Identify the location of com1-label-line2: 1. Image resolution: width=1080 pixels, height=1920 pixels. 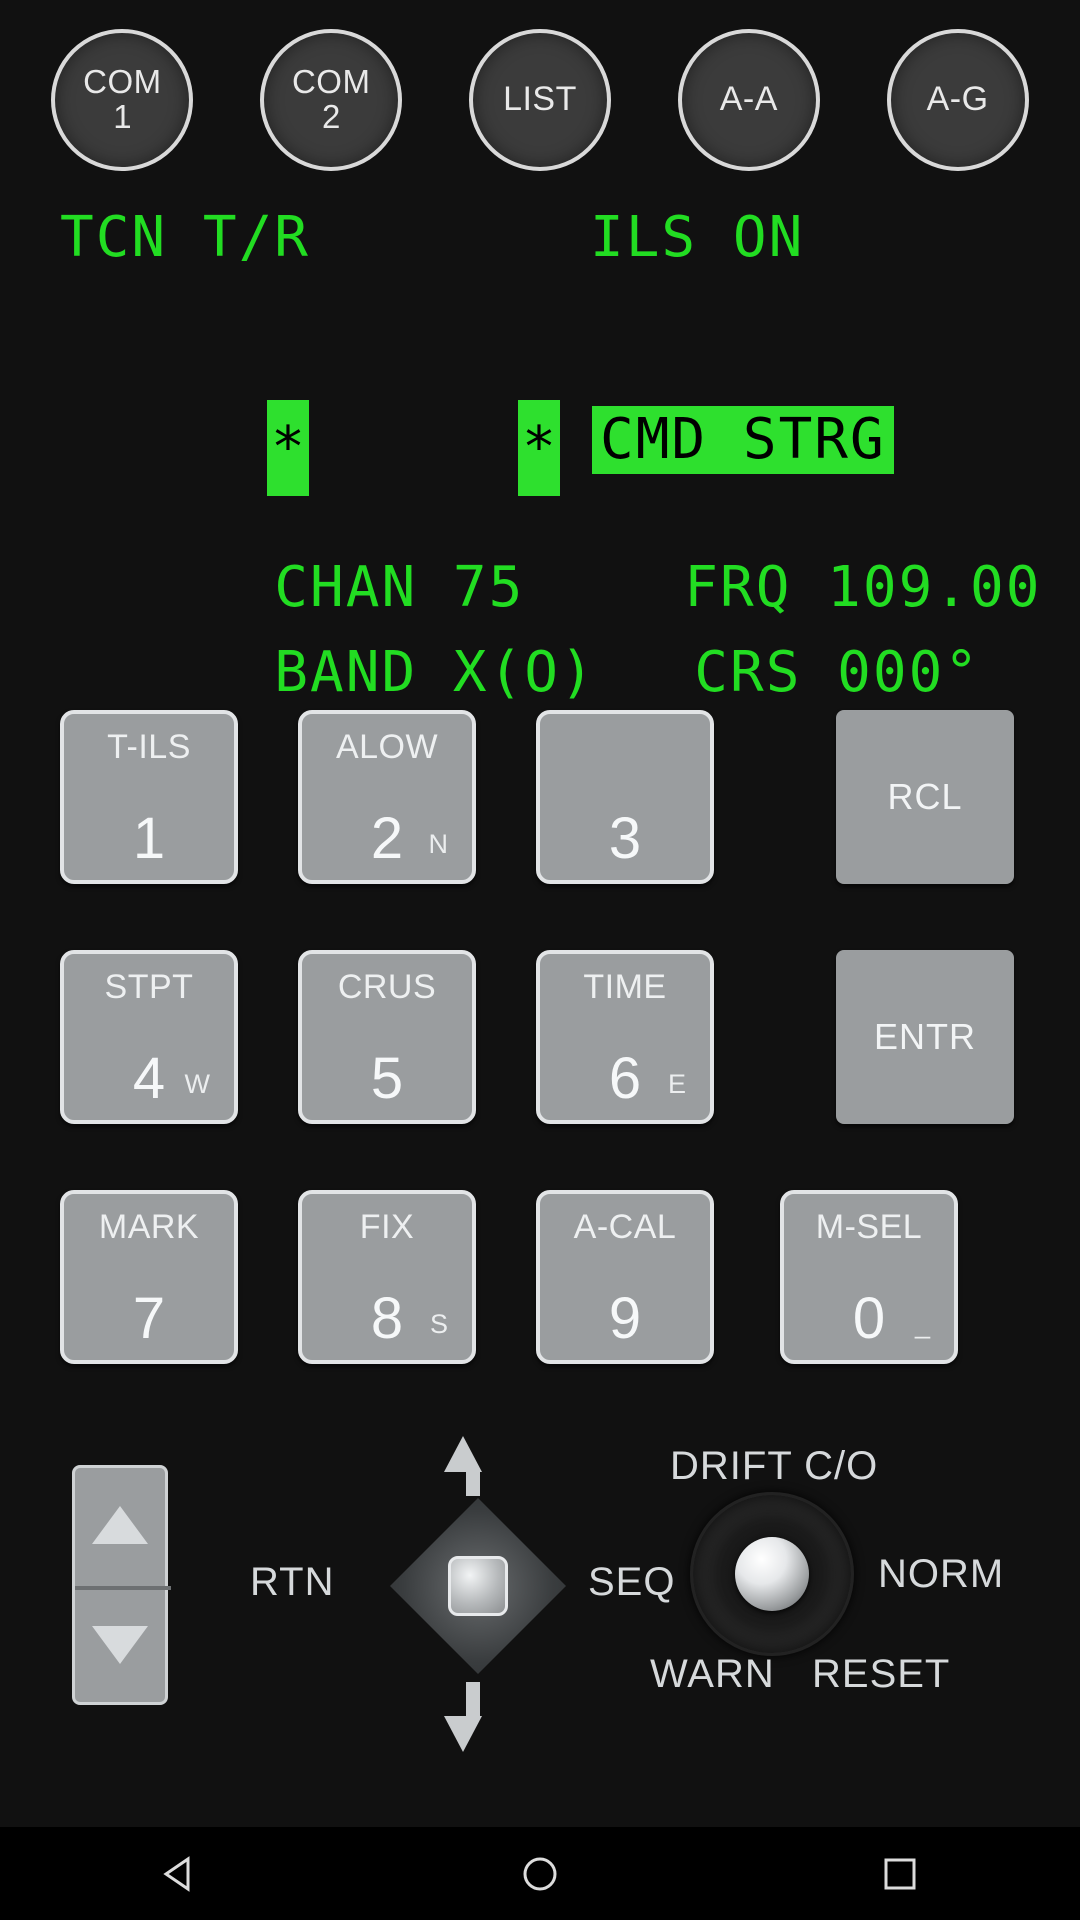
(122, 116).